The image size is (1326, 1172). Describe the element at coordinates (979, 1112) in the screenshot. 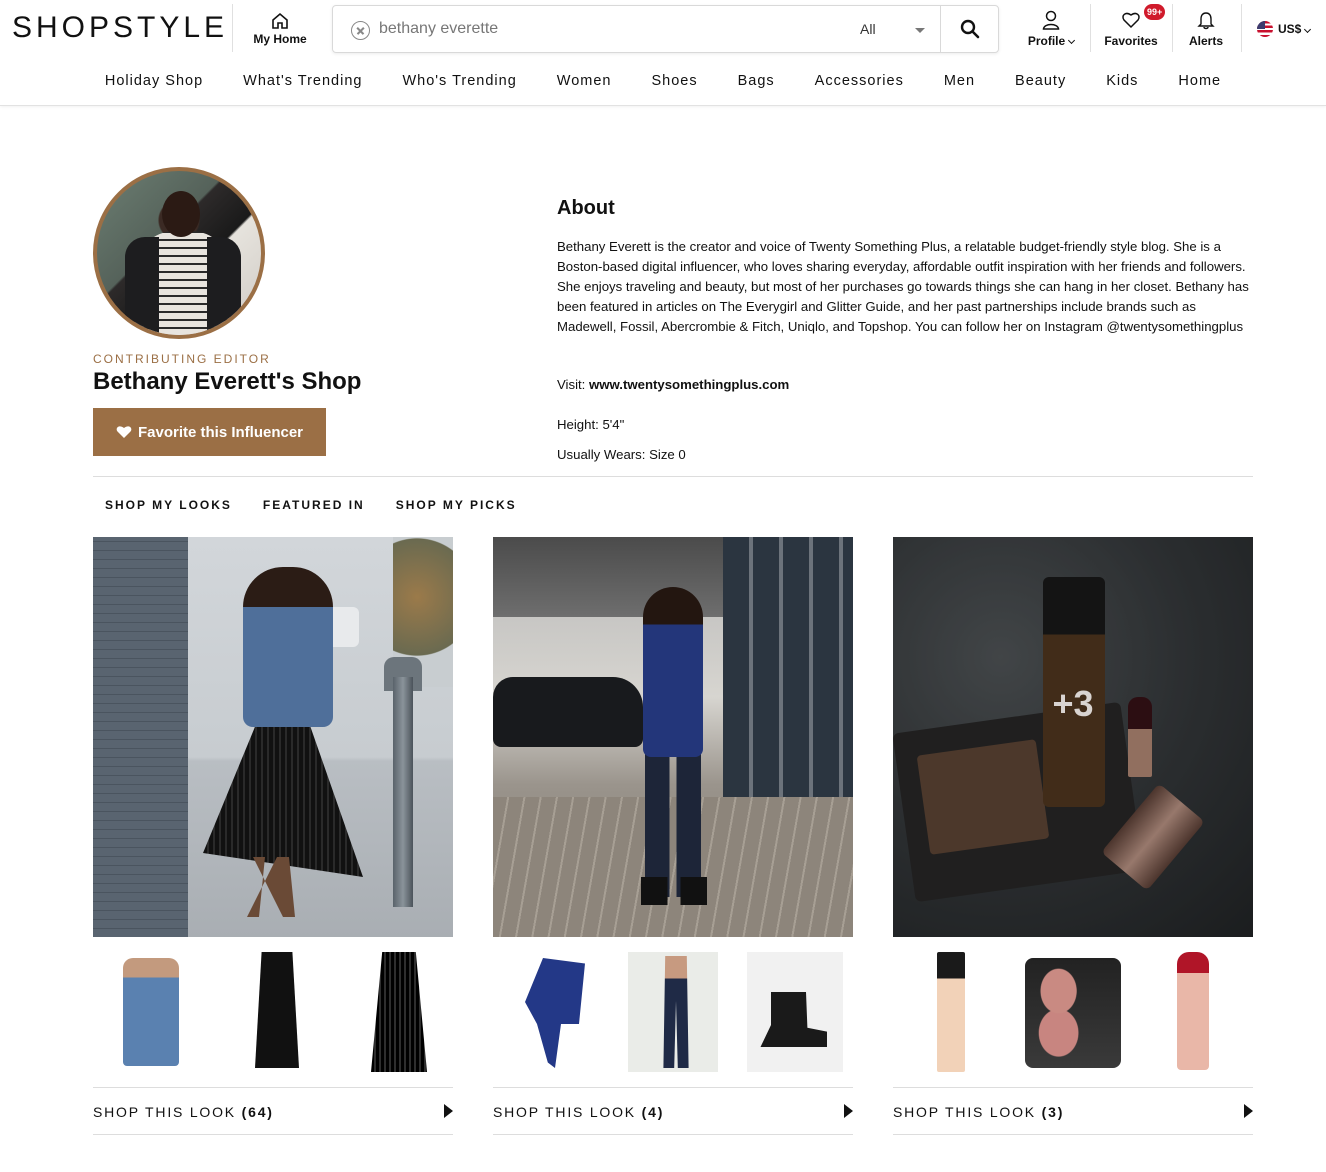

I see `shop-this-look-label: SHOP THIS LOOK (3)` at that location.